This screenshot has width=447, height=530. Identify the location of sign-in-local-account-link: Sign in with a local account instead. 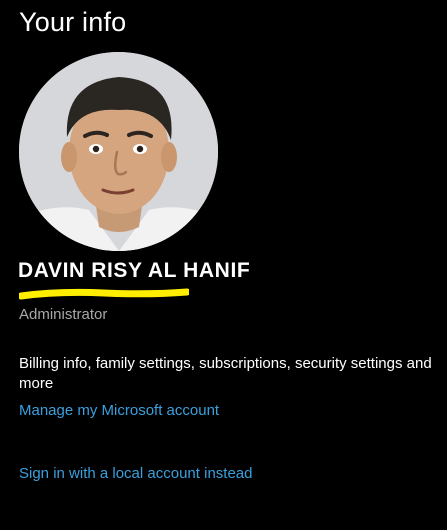
(135, 473).